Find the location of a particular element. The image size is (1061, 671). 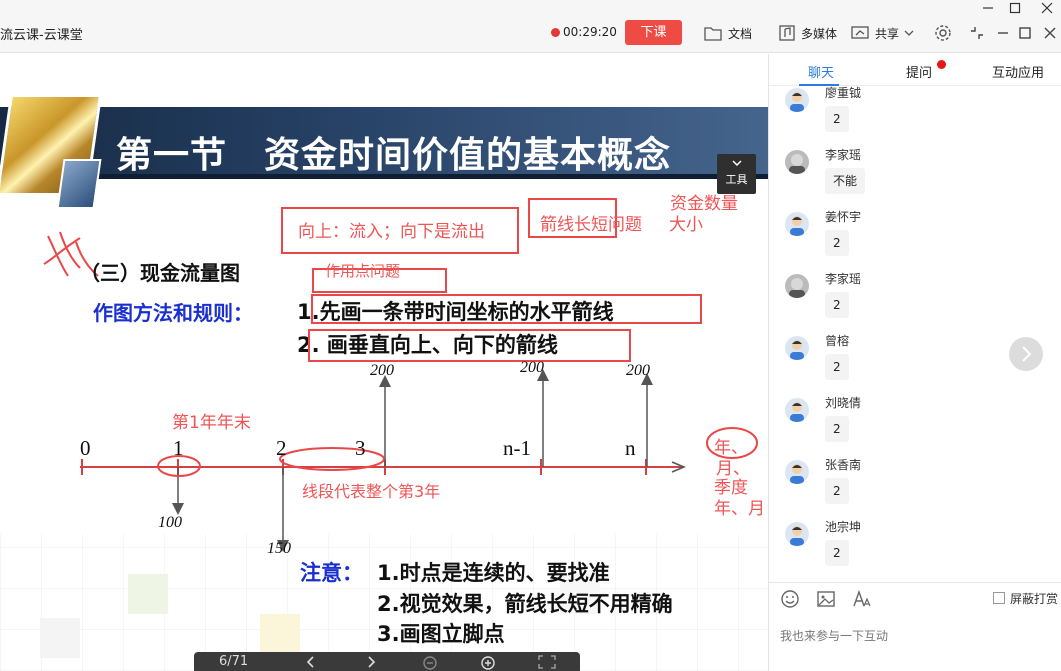

unread-dot-icon is located at coordinates (941, 64).